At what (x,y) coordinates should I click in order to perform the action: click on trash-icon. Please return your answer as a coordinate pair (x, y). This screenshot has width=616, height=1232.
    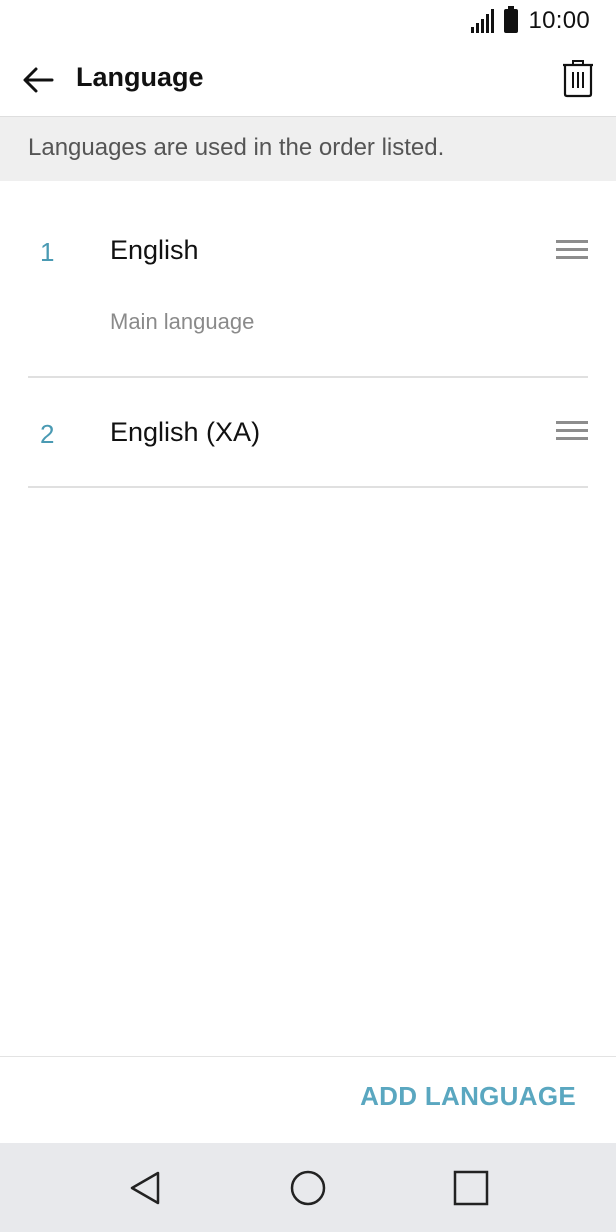
    Looking at the image, I should click on (578, 79).